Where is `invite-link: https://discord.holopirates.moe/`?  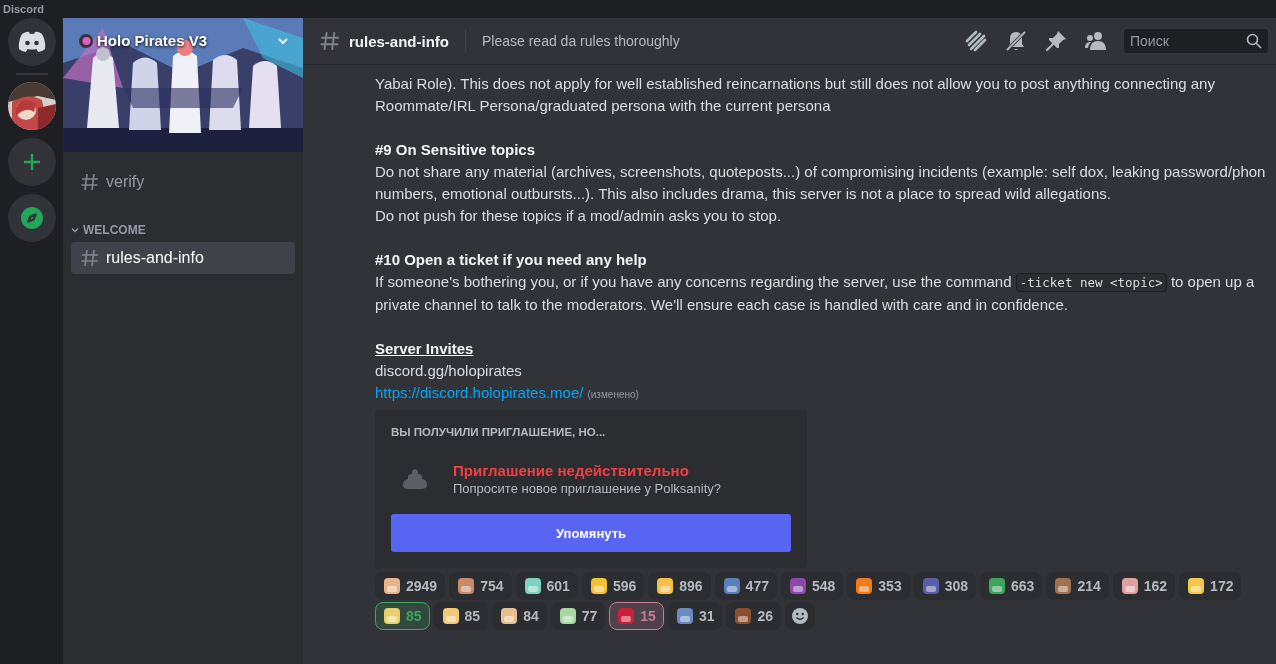 invite-link: https://discord.holopirates.moe/ is located at coordinates (479, 392).